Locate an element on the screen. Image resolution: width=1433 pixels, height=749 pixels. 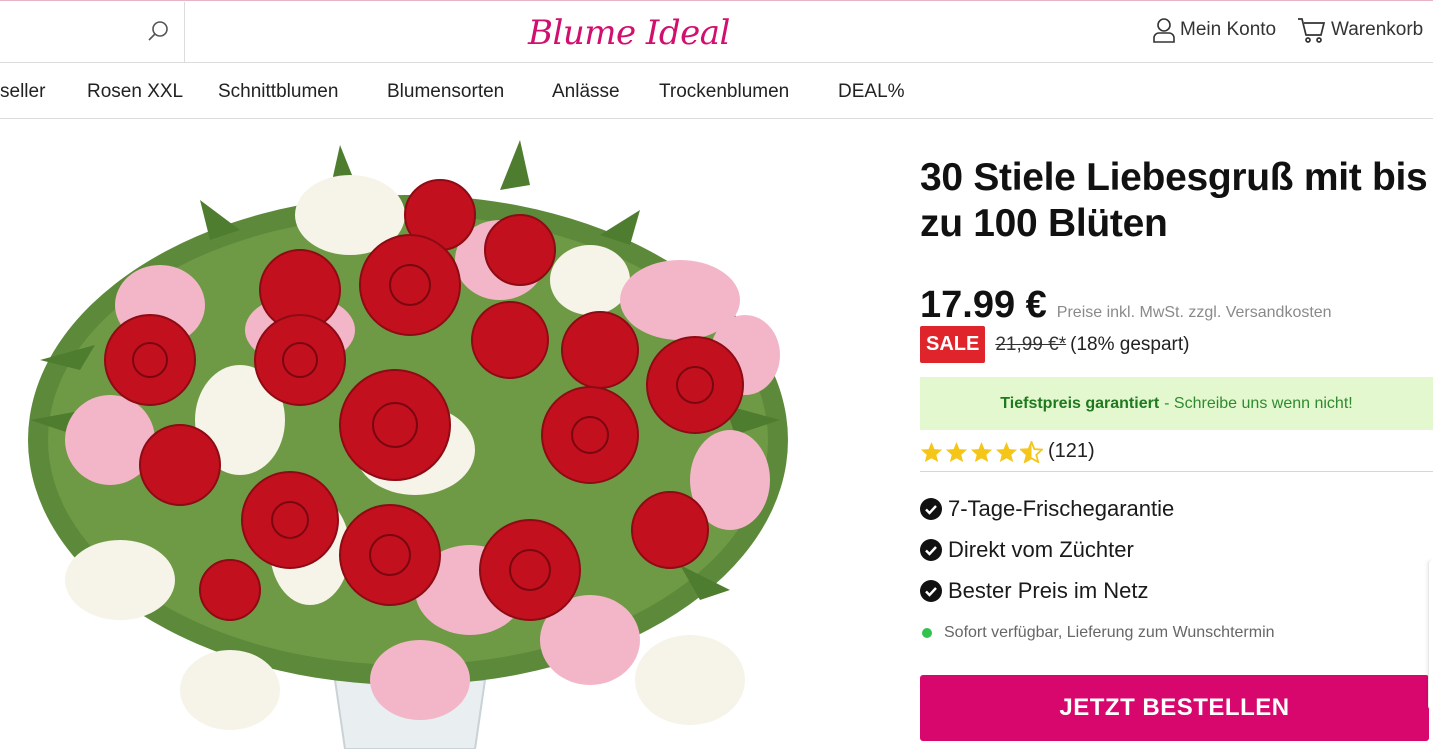
old-price: 21,99 €* is located at coordinates (1031, 344).